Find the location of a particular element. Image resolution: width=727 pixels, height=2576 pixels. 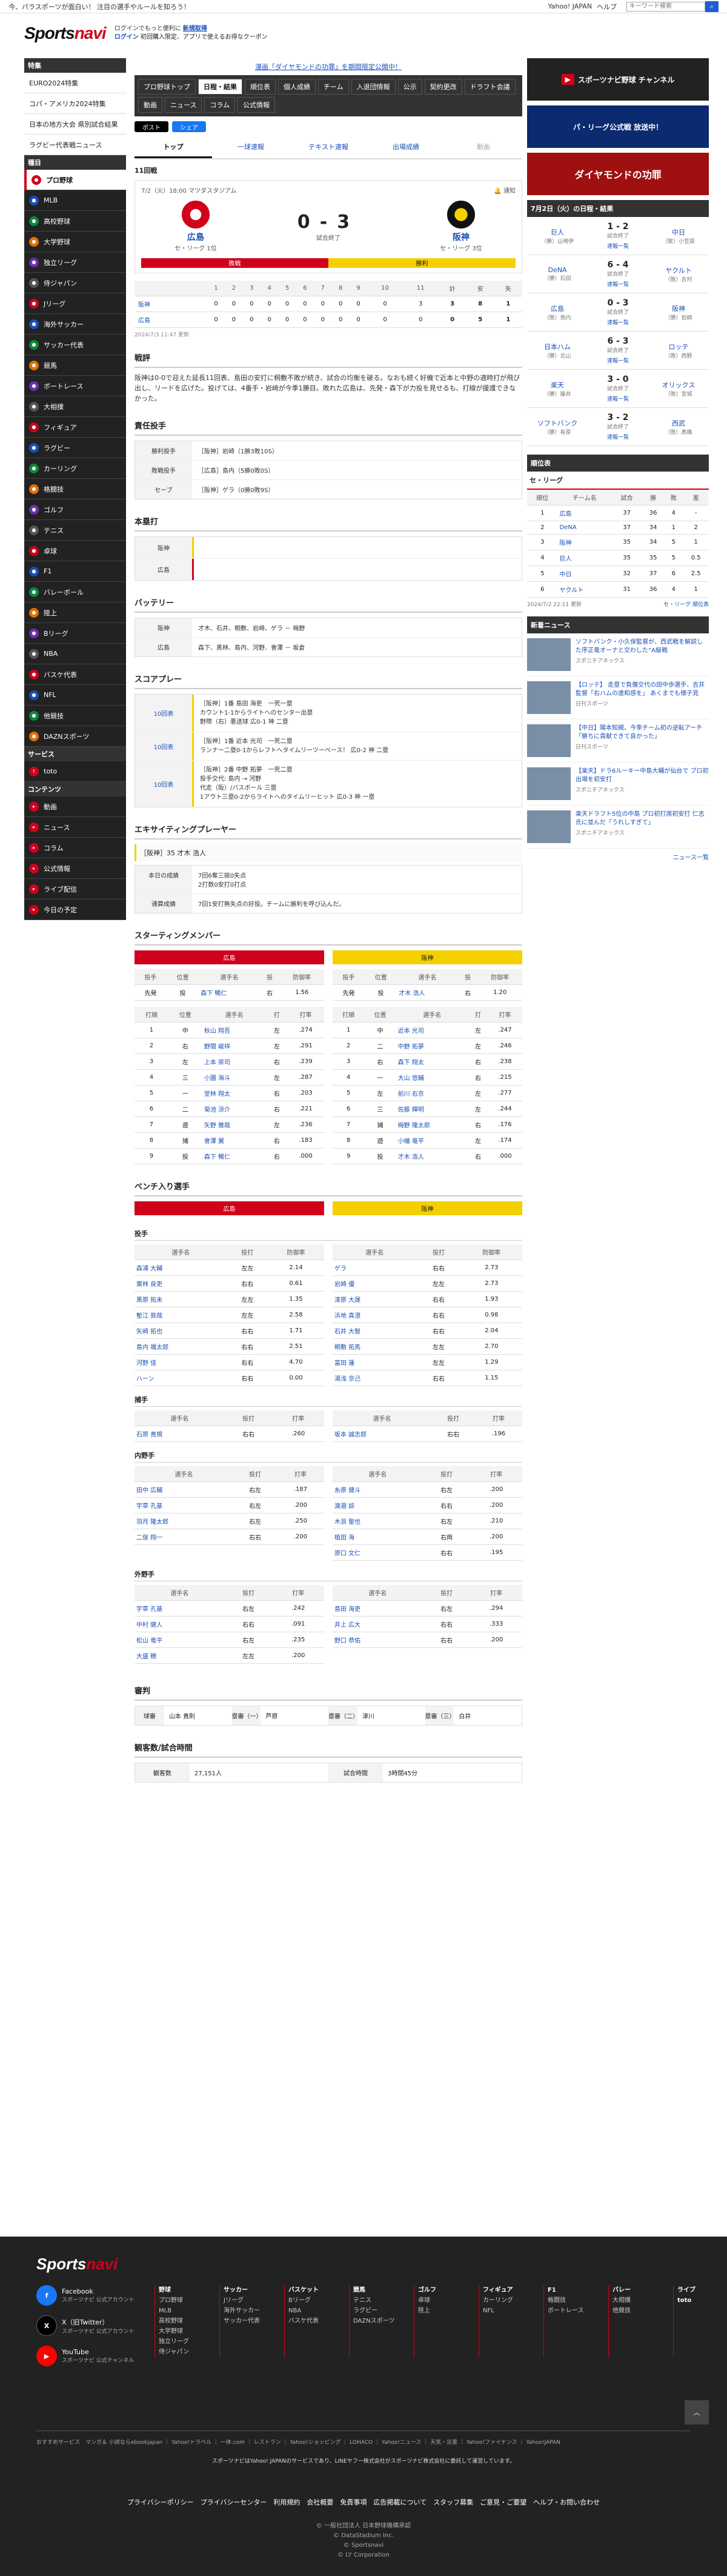

sidebar-sport-item: ● 大学野球 is located at coordinates (75, 242).